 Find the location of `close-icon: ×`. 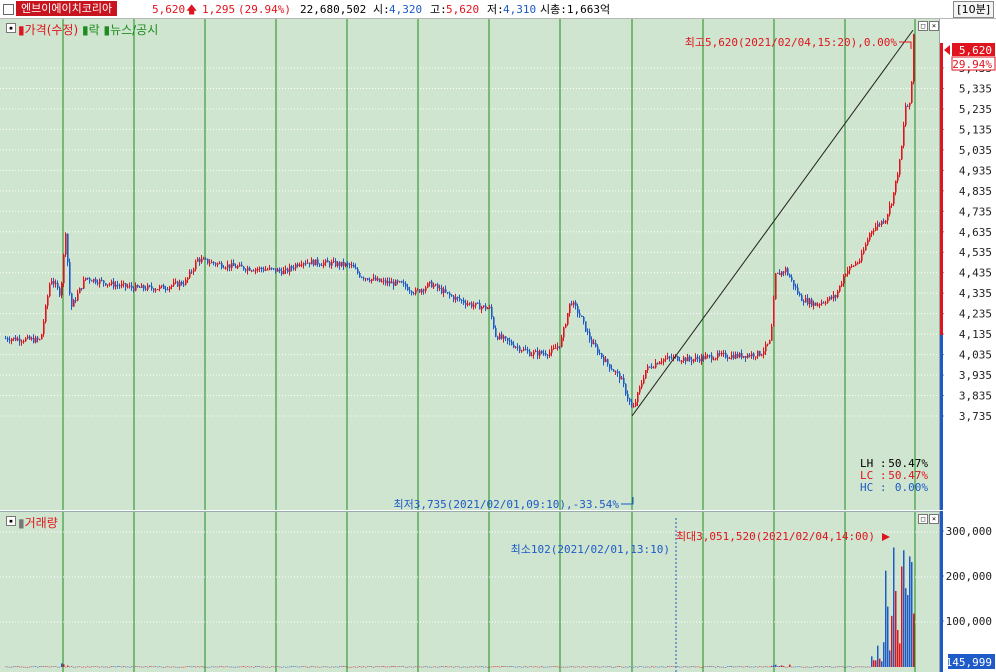

close-icon: × is located at coordinates (934, 26).